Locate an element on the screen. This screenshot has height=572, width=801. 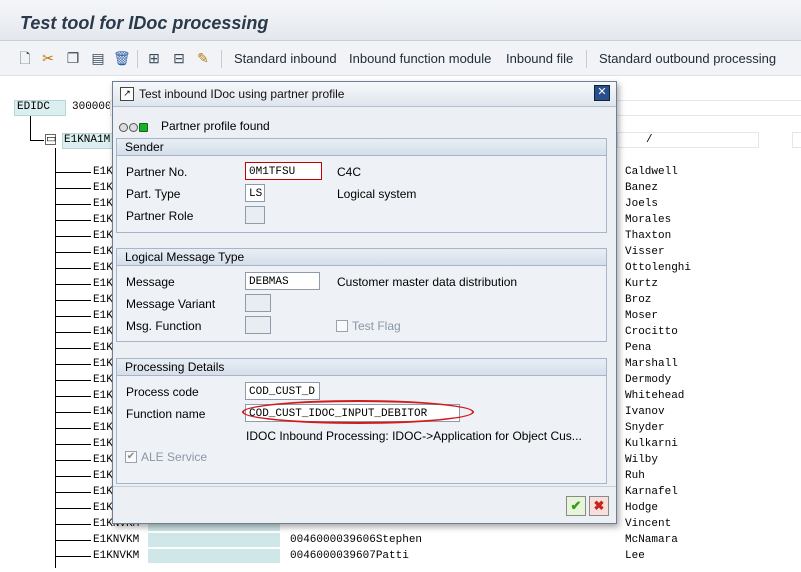
control-record-value: 300000 is located at coordinates (92, 107).